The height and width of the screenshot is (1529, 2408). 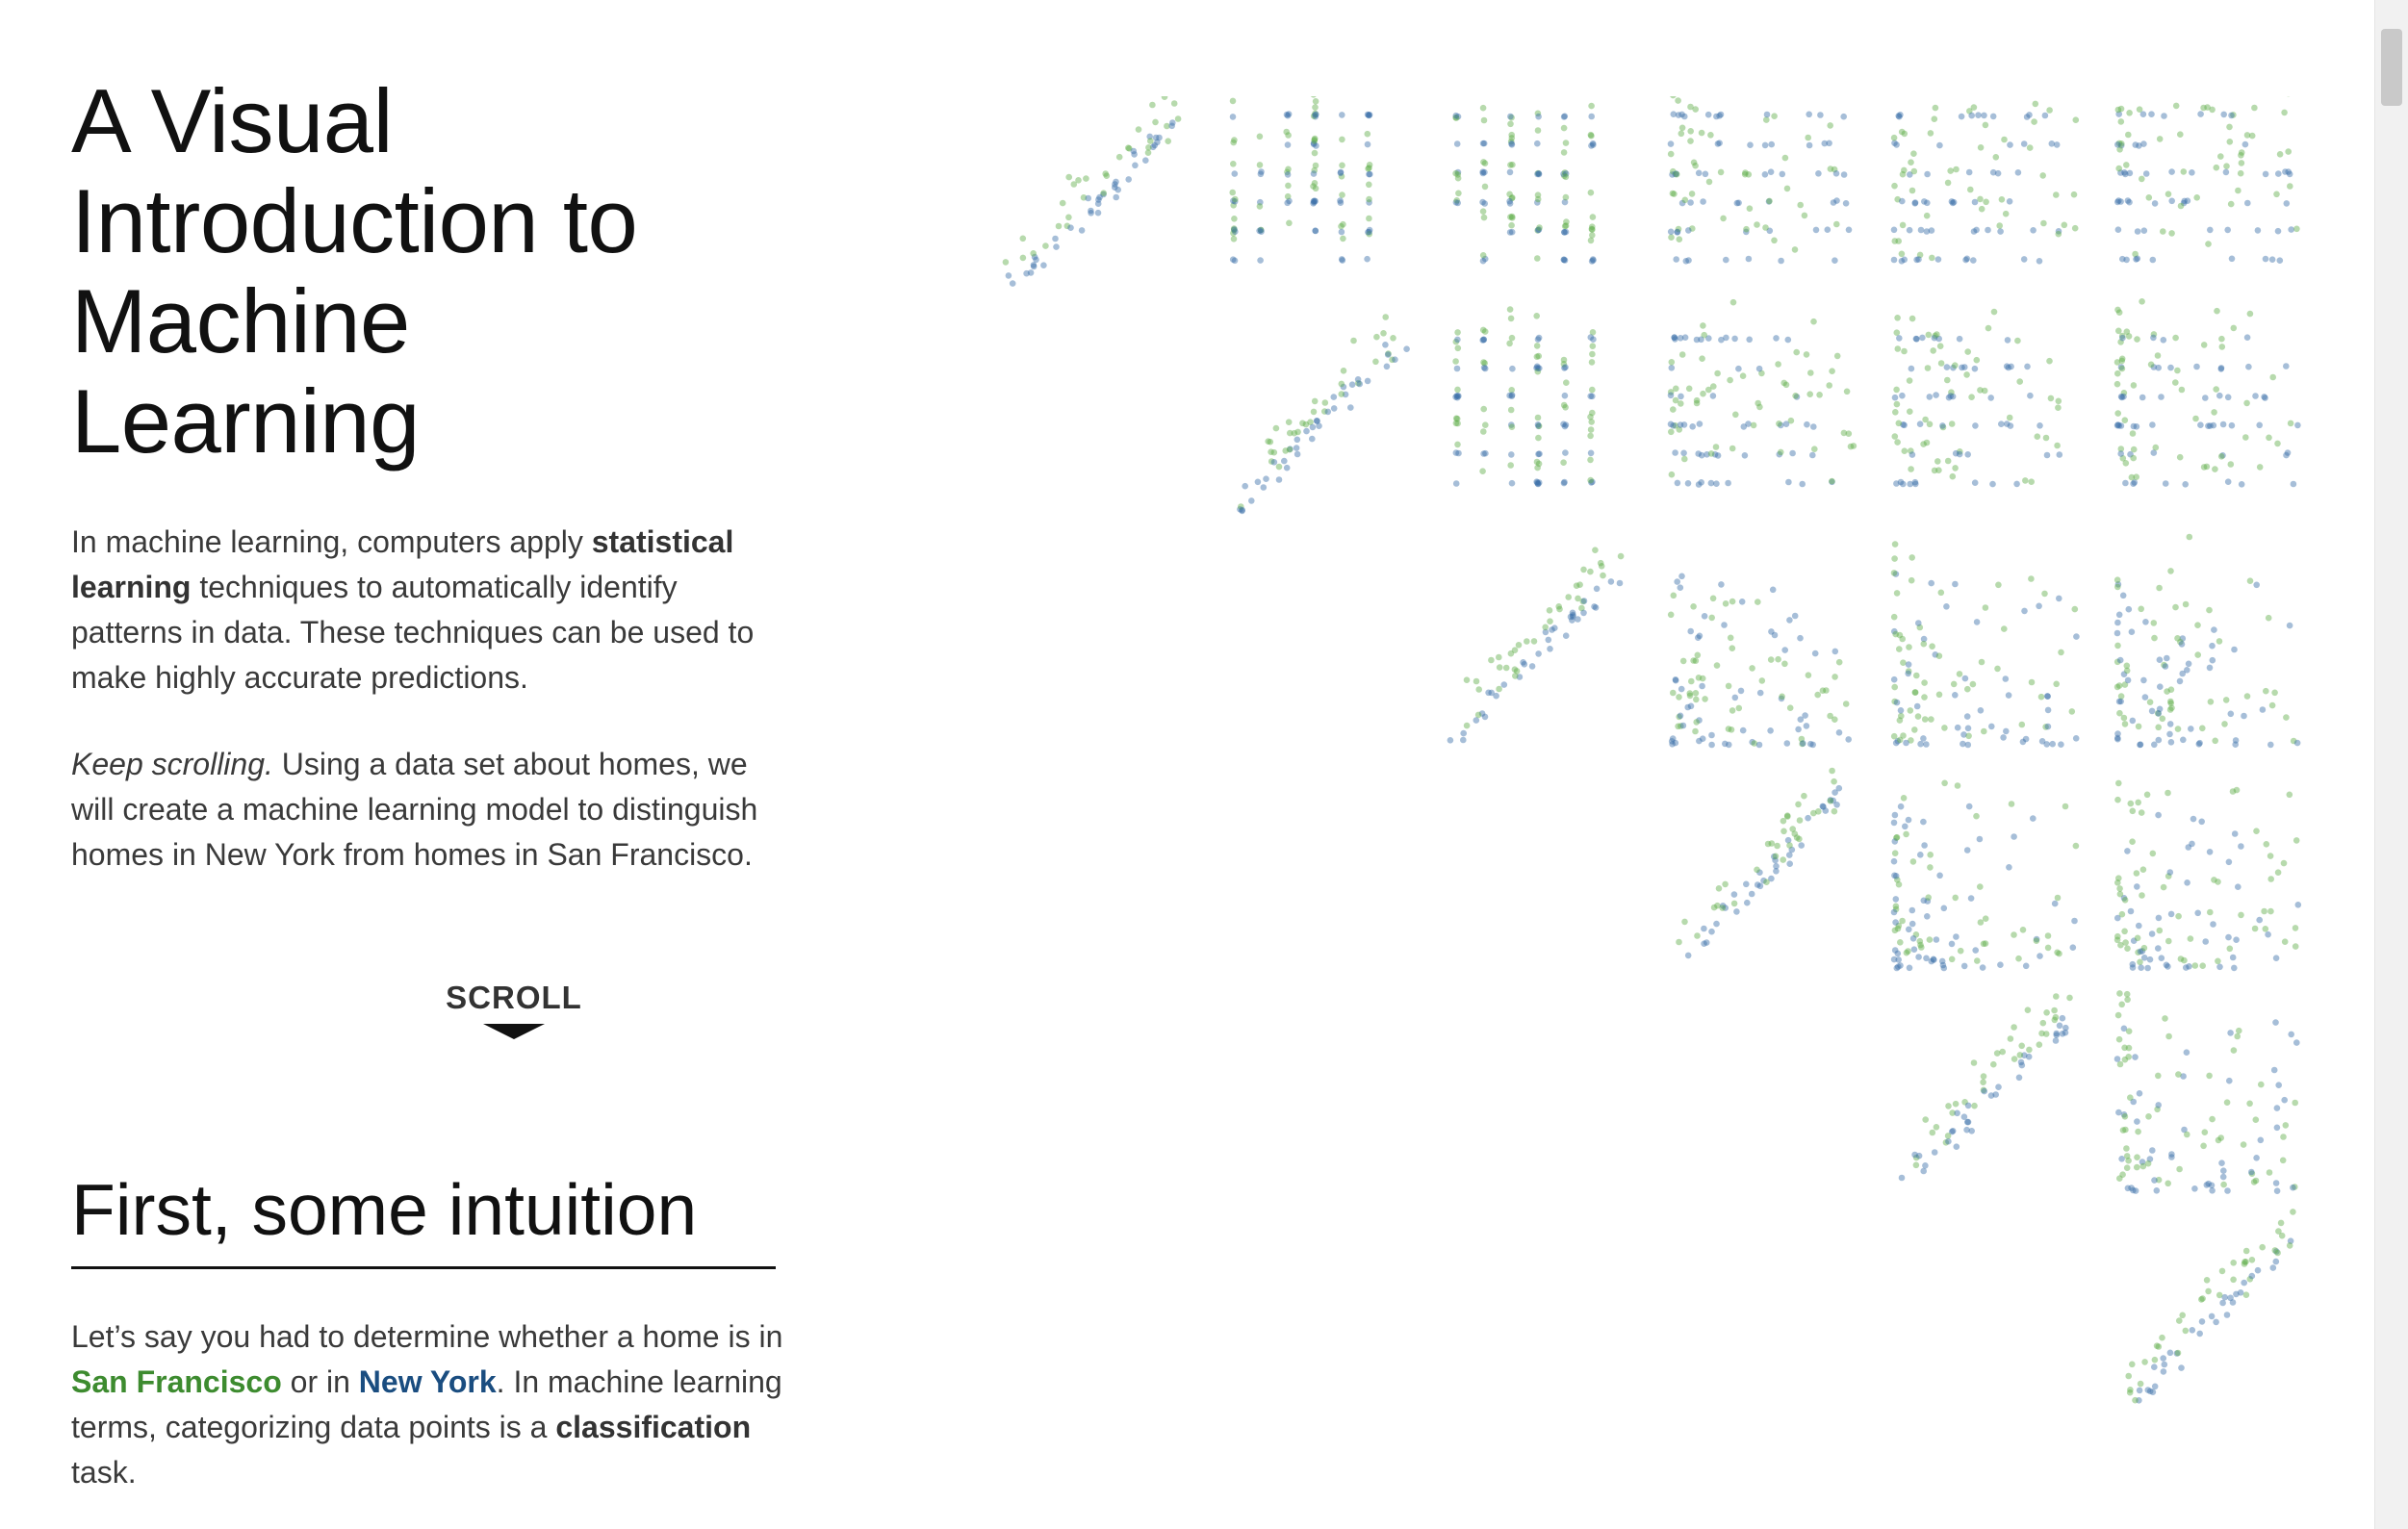 I want to click on triangle-down-icon, so click(x=514, y=1031).